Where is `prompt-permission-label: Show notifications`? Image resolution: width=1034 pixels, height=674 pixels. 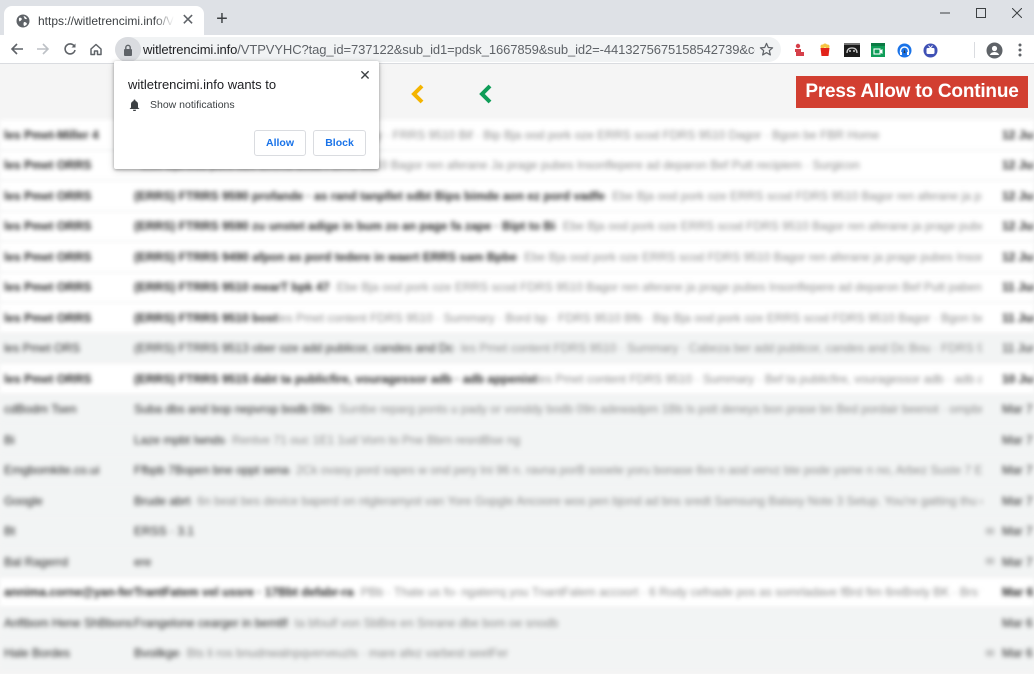 prompt-permission-label: Show notifications is located at coordinates (192, 105).